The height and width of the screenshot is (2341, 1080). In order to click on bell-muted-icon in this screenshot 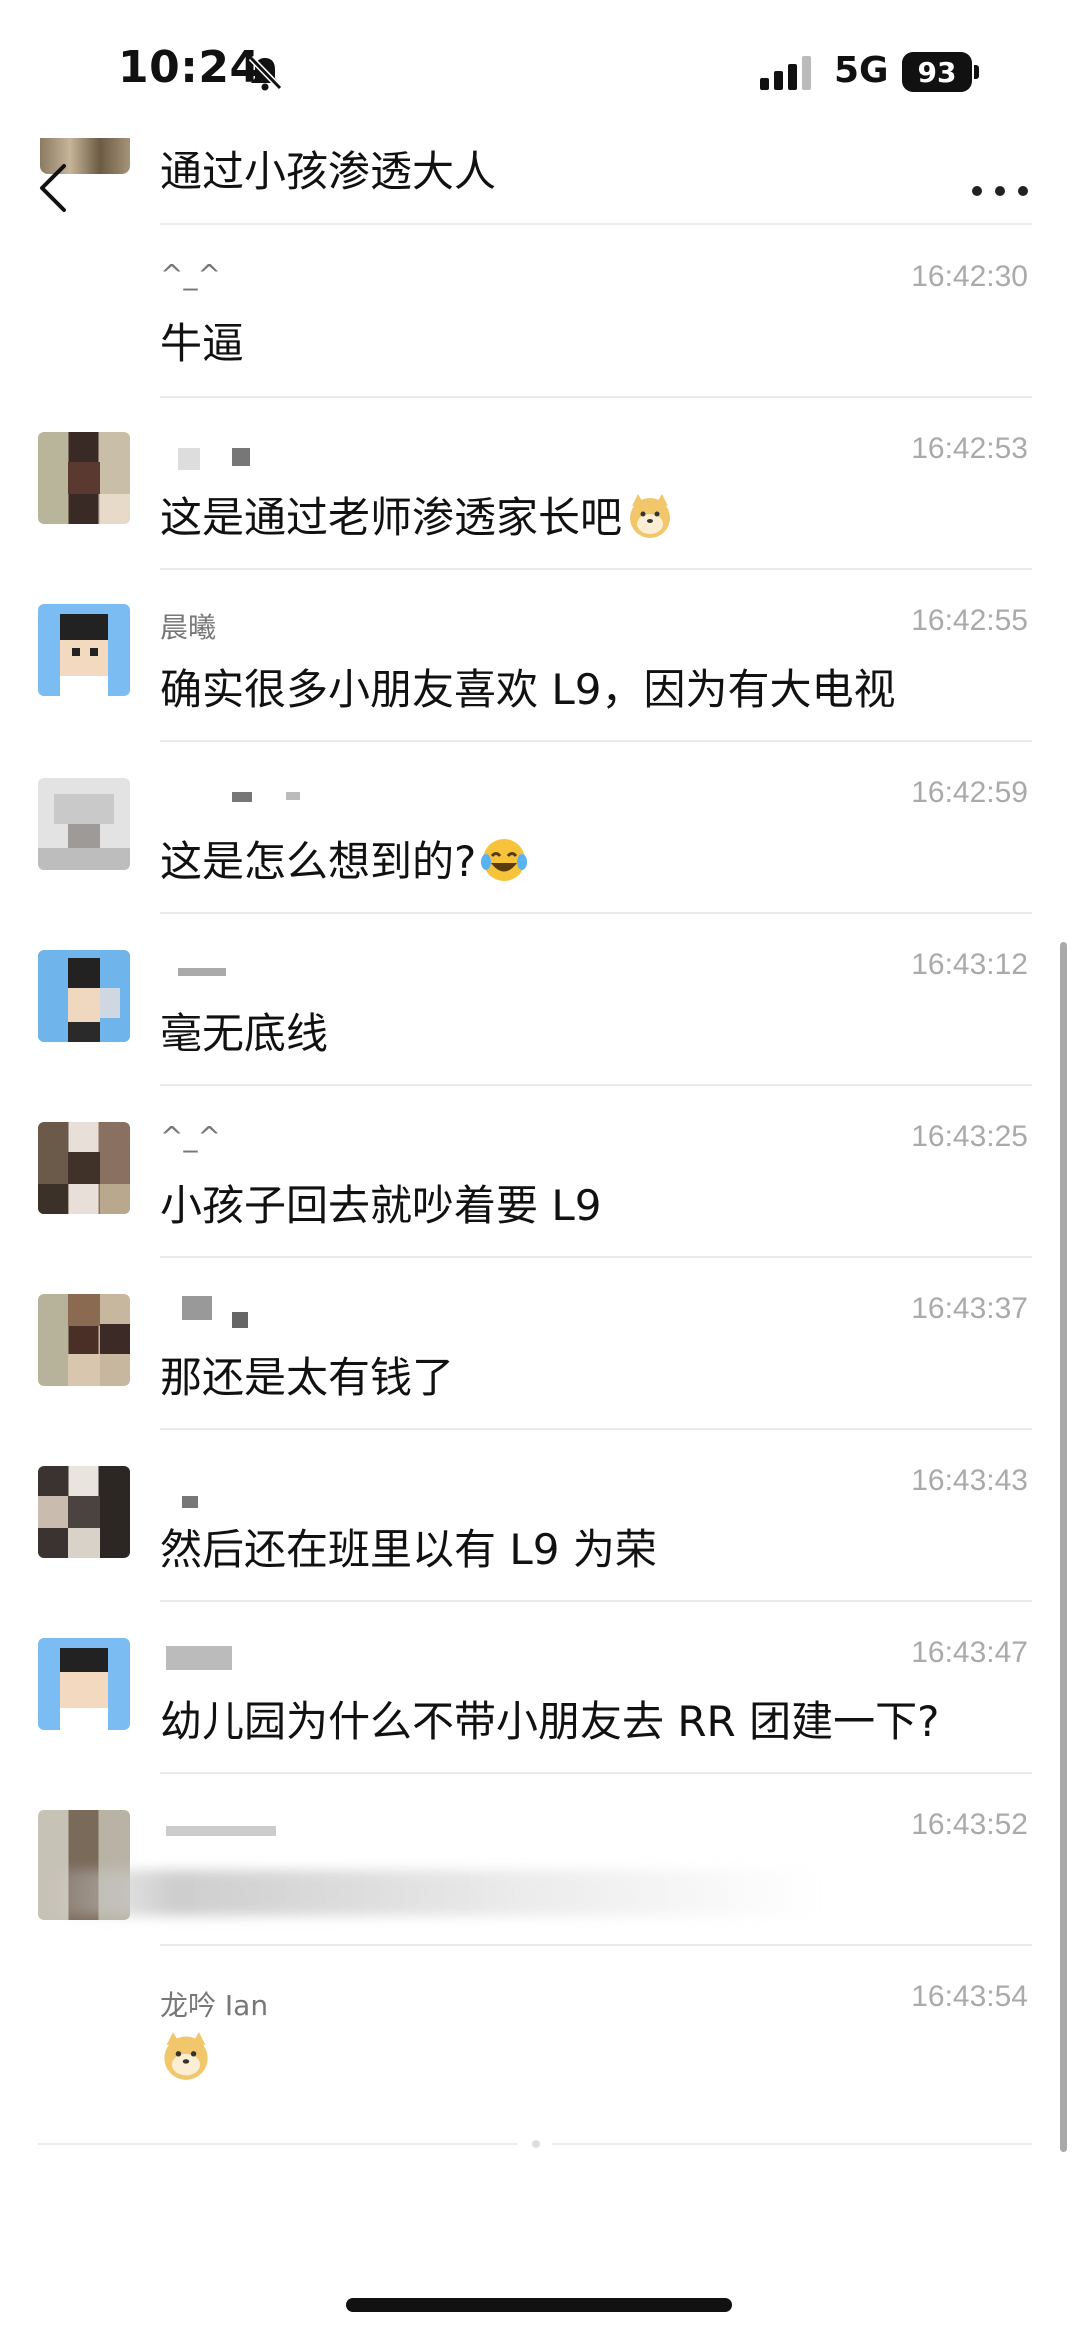, I will do `click(265, 73)`.